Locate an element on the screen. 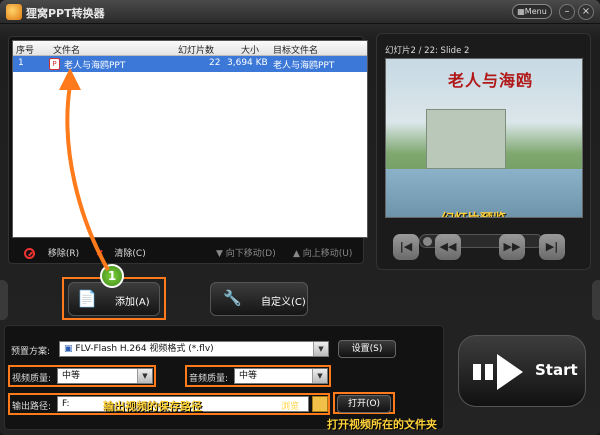 The width and height of the screenshot is (600, 435). close-button: × is located at coordinates (586, 12).